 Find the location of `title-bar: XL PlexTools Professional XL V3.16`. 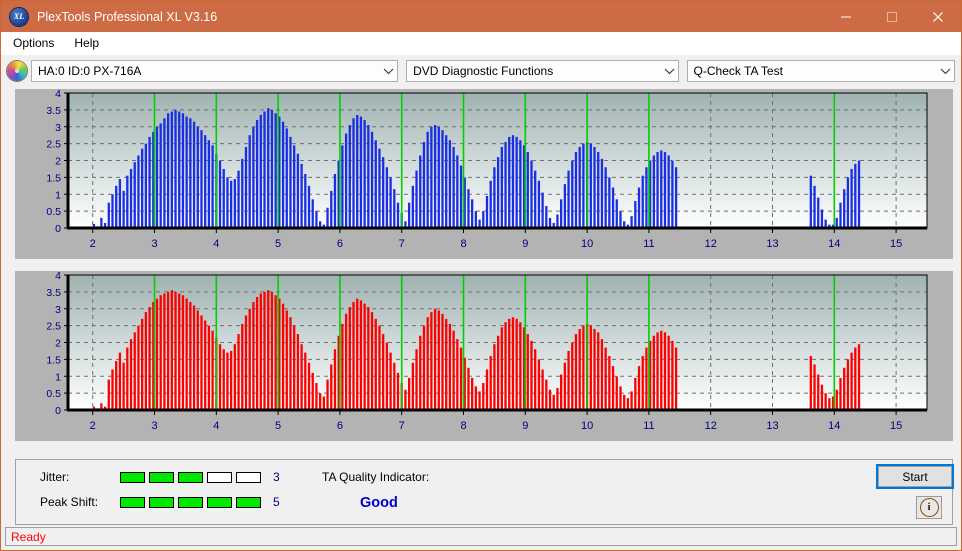

title-bar: XL PlexTools Professional XL V3.16 is located at coordinates (481, 16).